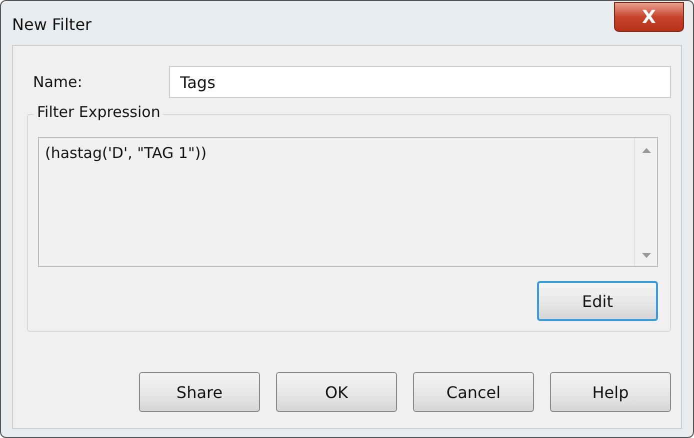 The image size is (694, 438). What do you see at coordinates (646, 150) in the screenshot?
I see `scroll-up-icon` at bounding box center [646, 150].